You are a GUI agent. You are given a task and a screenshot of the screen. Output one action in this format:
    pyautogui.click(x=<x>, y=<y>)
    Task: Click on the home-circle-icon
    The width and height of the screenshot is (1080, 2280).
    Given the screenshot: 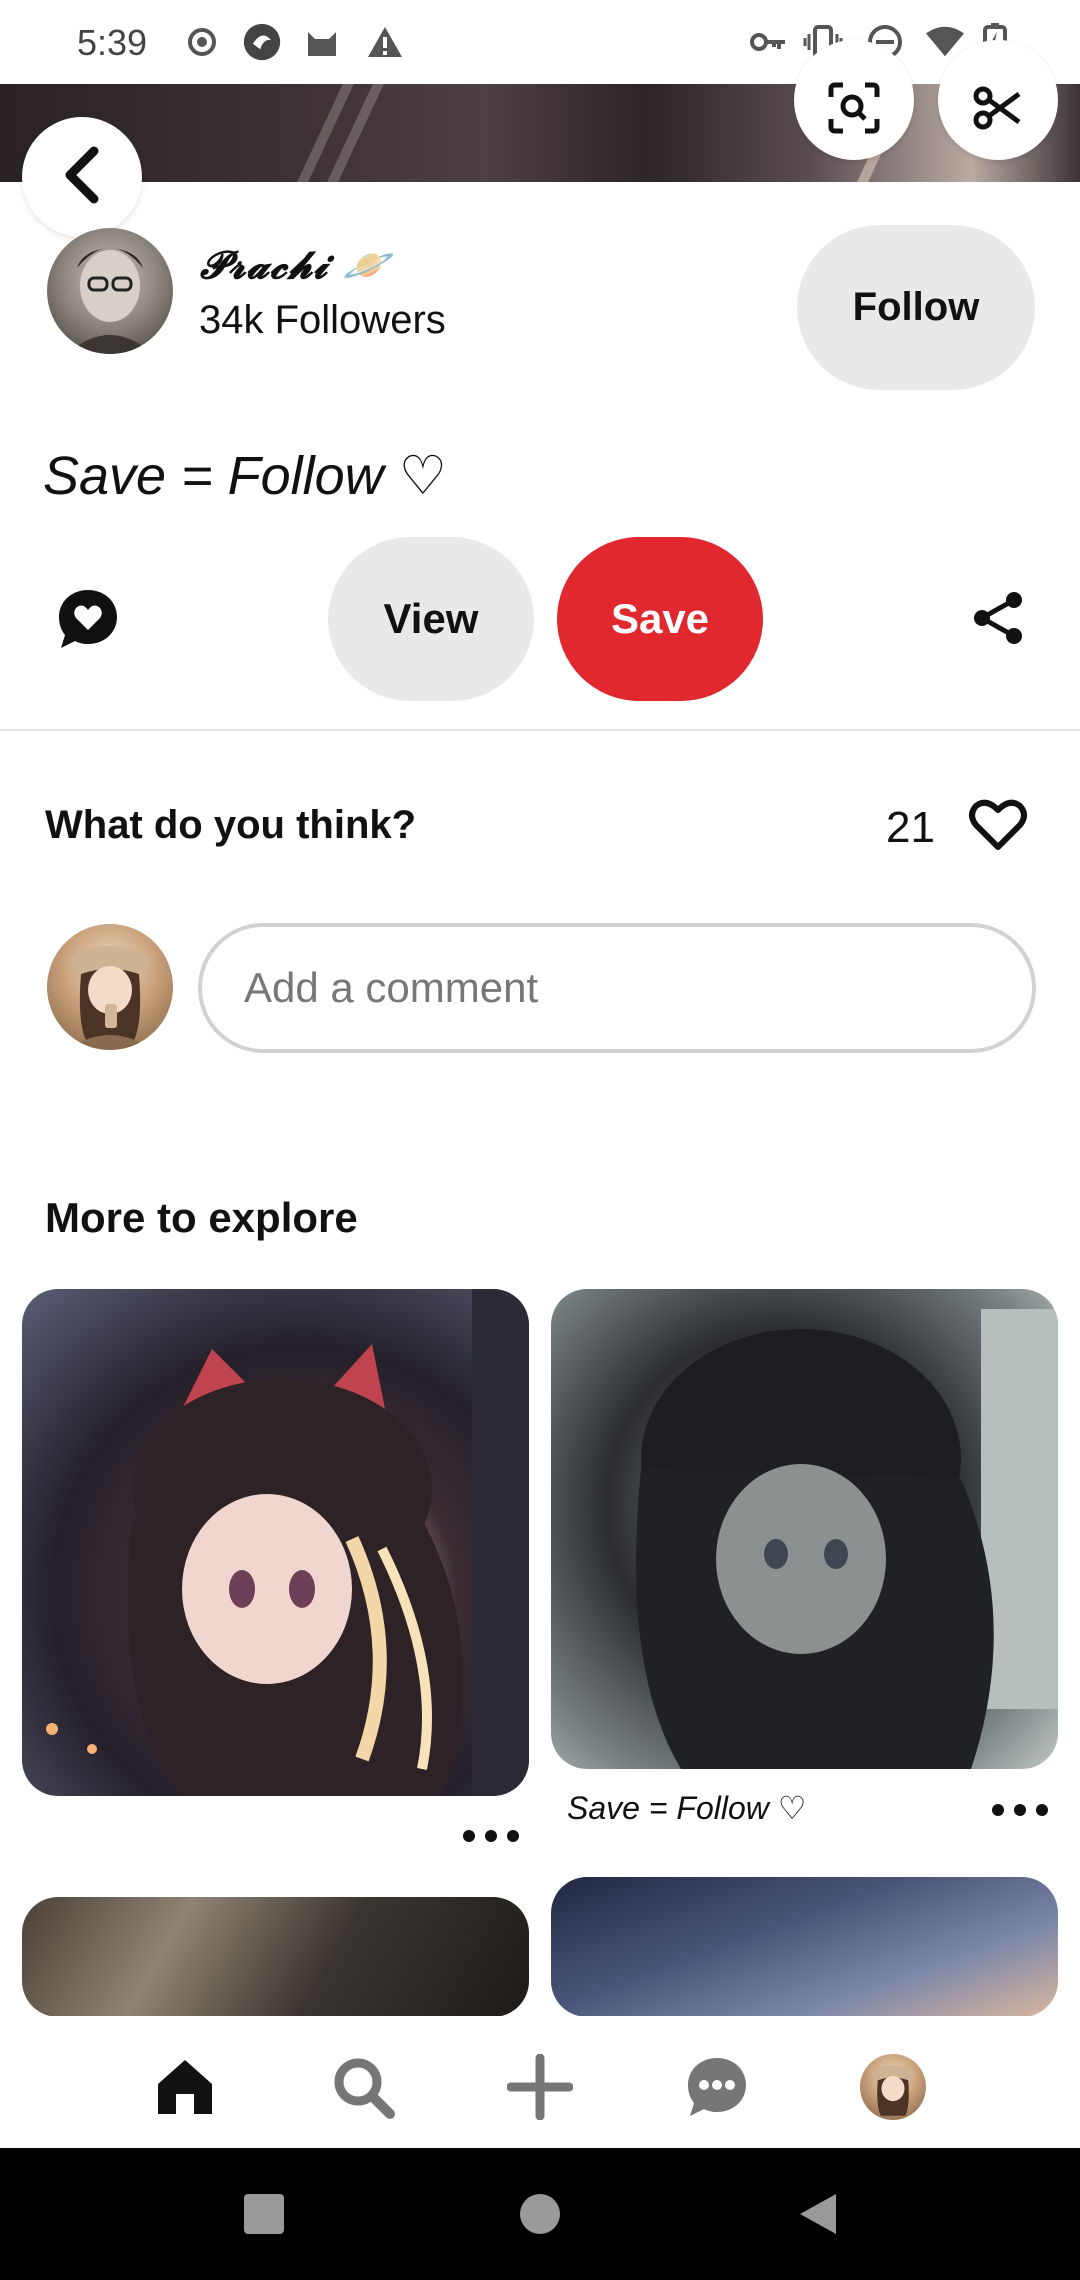 What is the action you would take?
    pyautogui.click(x=540, y=2214)
    